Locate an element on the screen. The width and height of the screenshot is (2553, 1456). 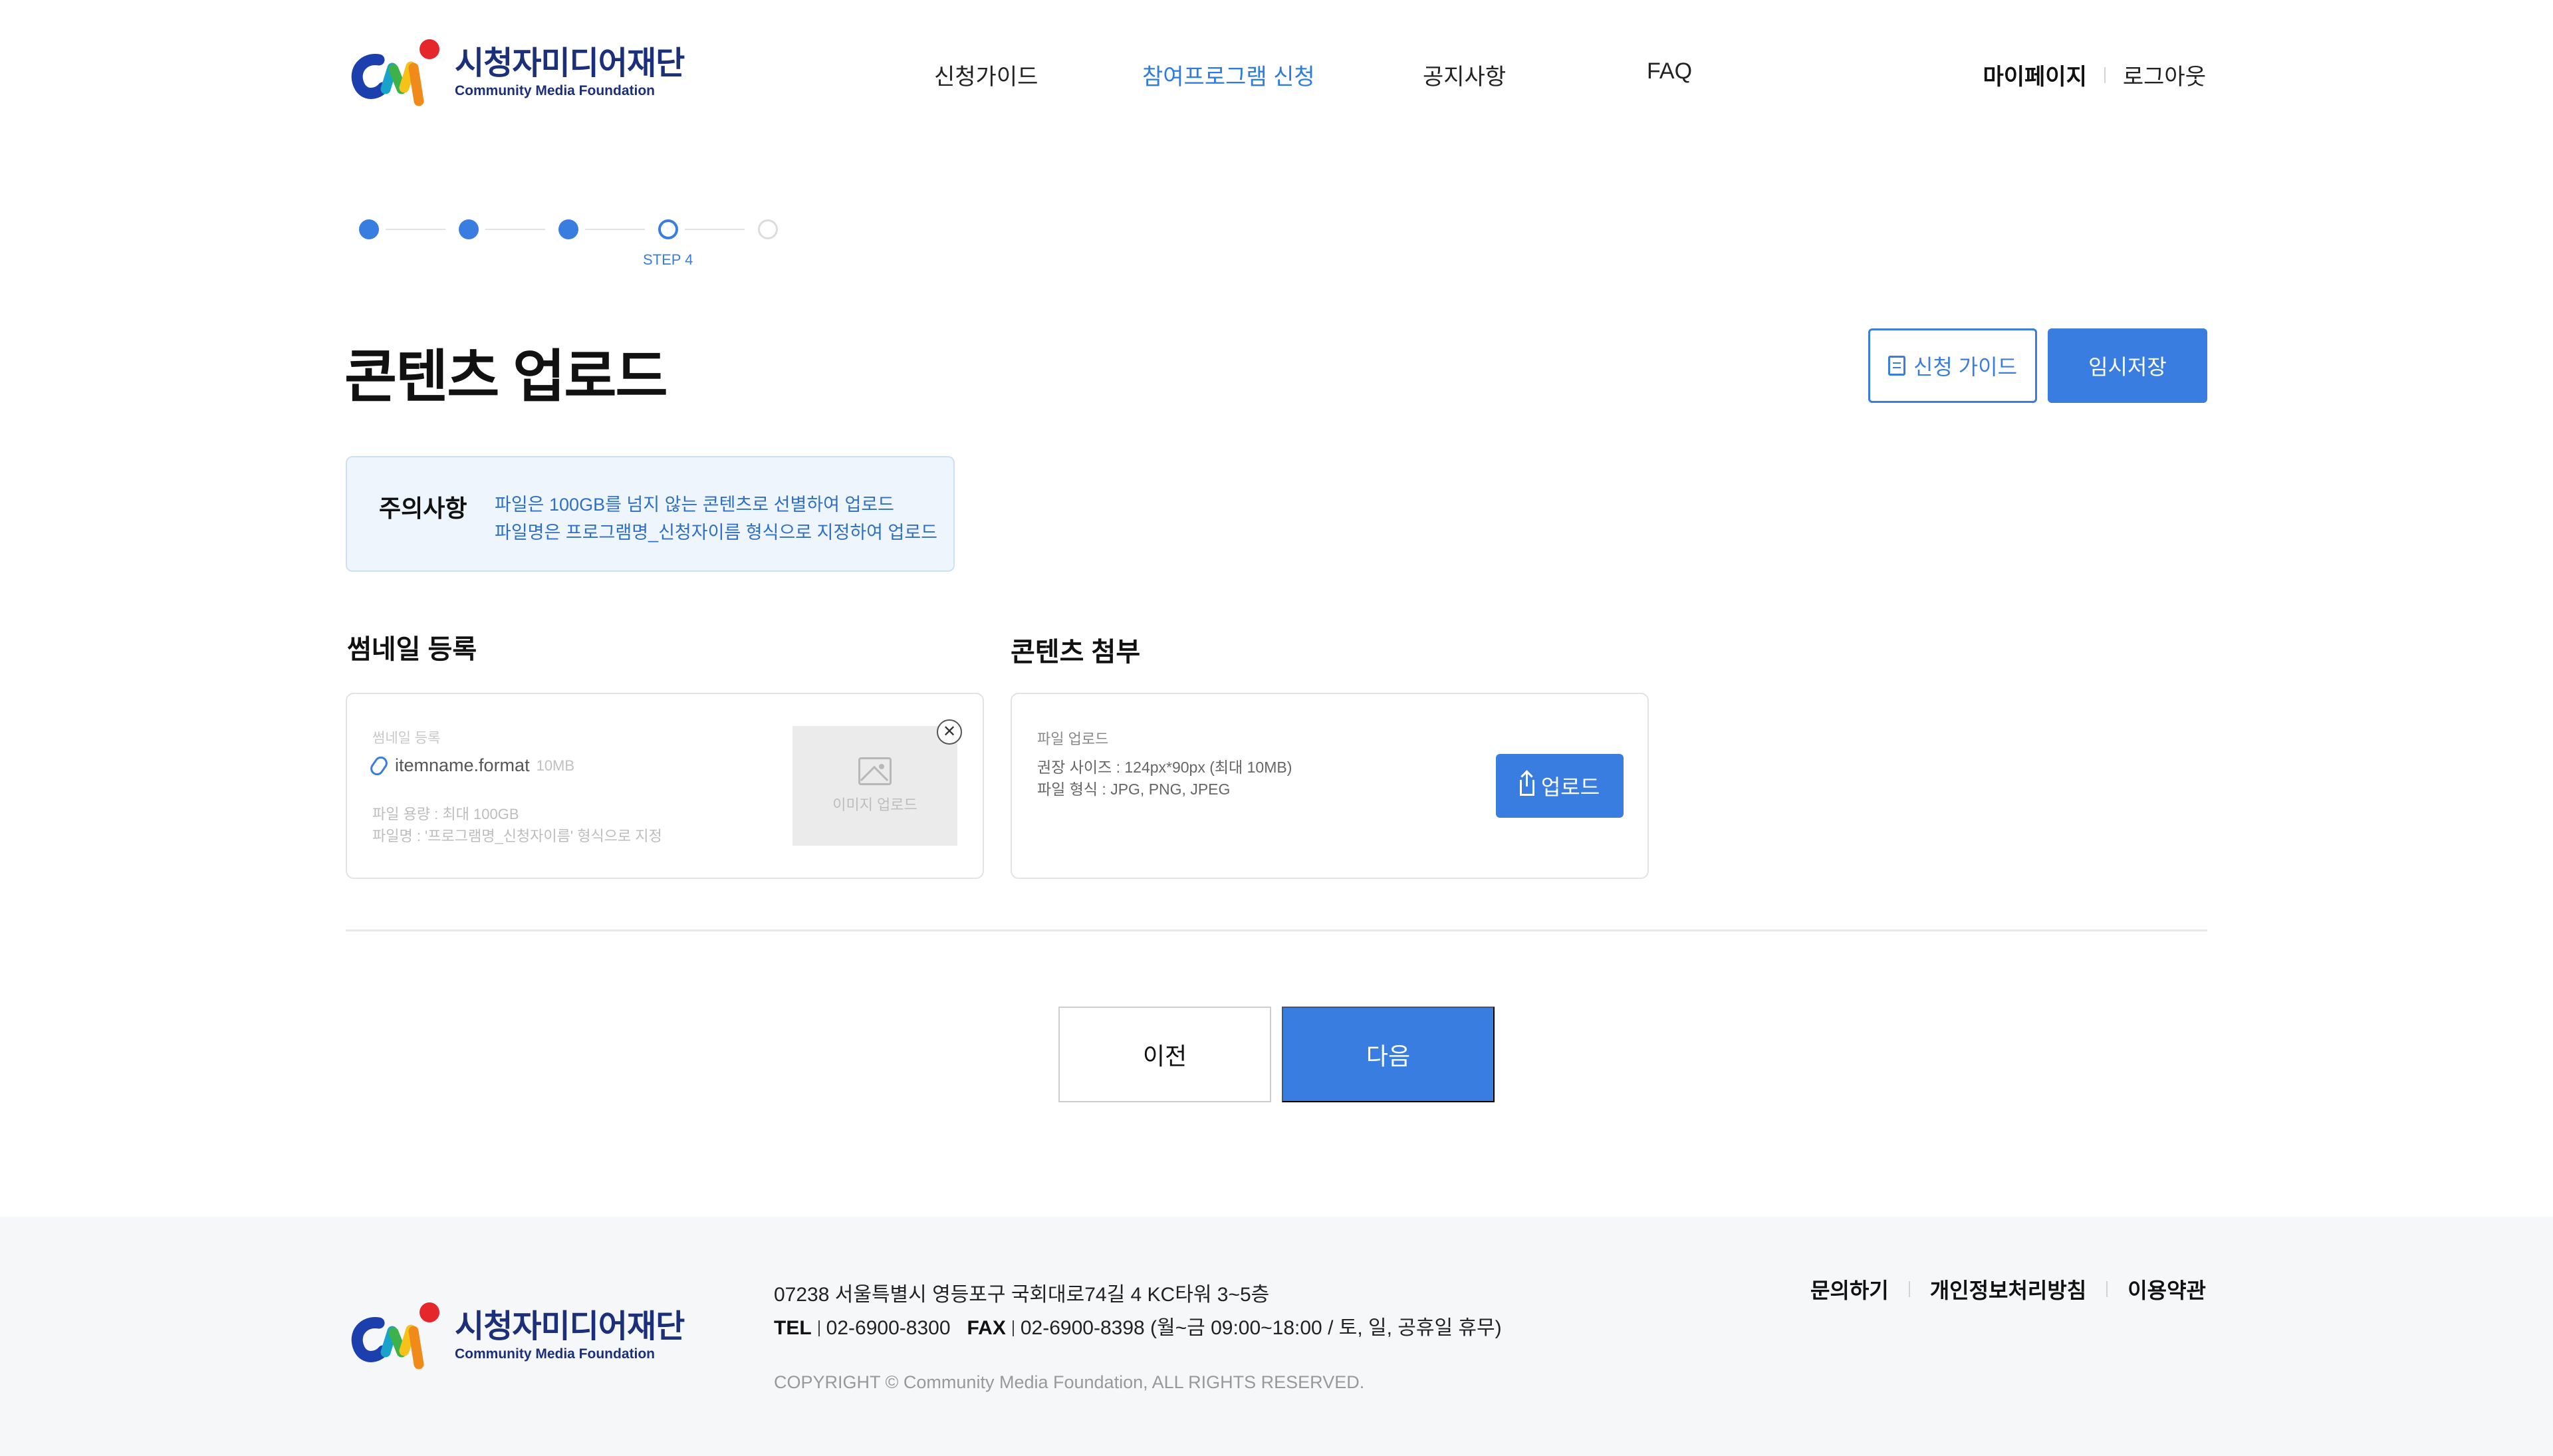
footer-link-inquiry: 문의하기 is located at coordinates (1849, 1289).